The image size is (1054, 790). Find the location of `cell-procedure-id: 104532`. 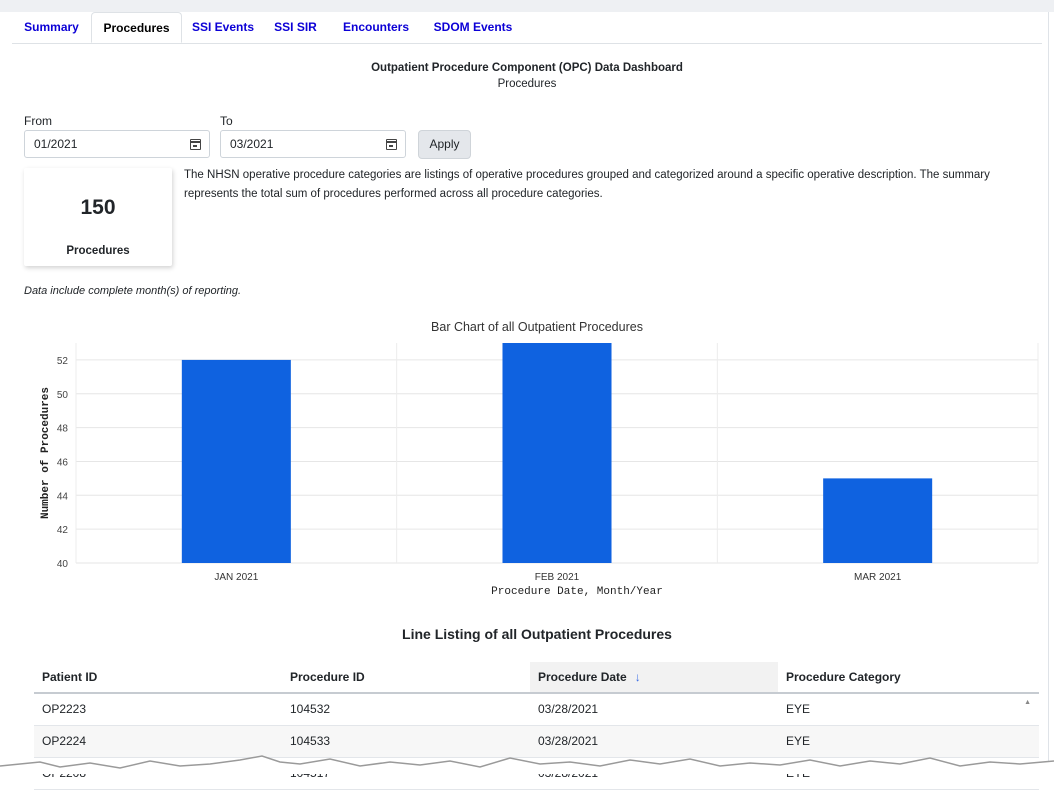

cell-procedure-id: 104532 is located at coordinates (310, 709).